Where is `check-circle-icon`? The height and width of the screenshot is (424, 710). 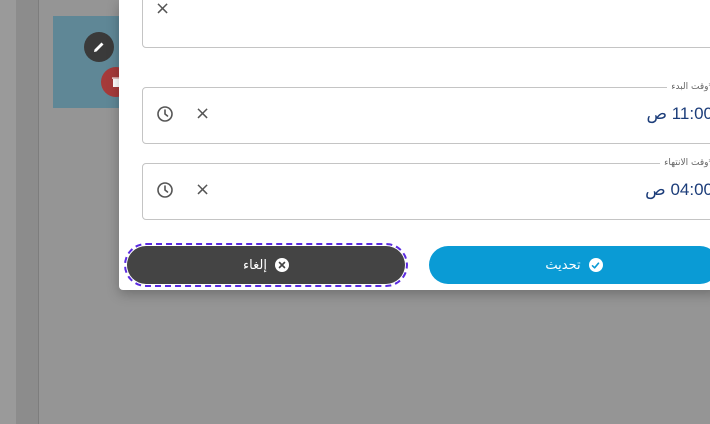 check-circle-icon is located at coordinates (595, 265).